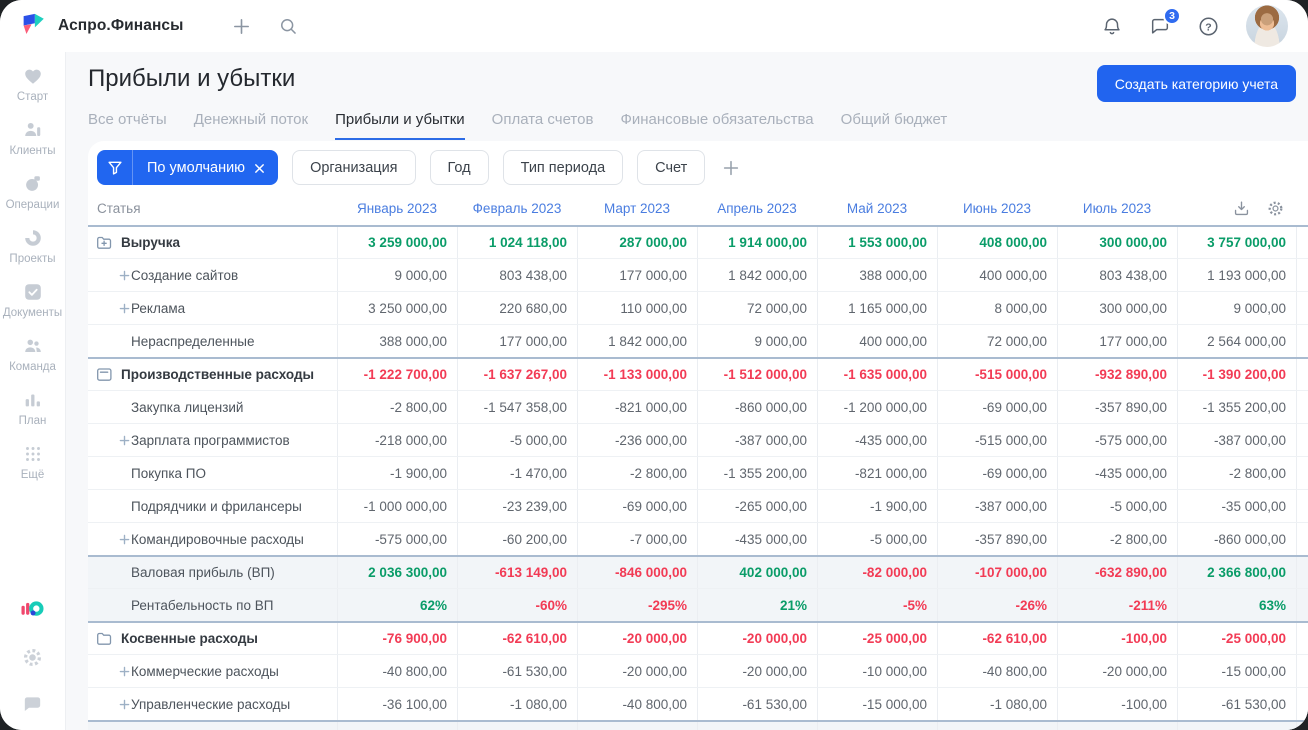 This screenshot has width=1308, height=730. I want to click on row-label: Рентабельность по ВП, so click(202, 605).